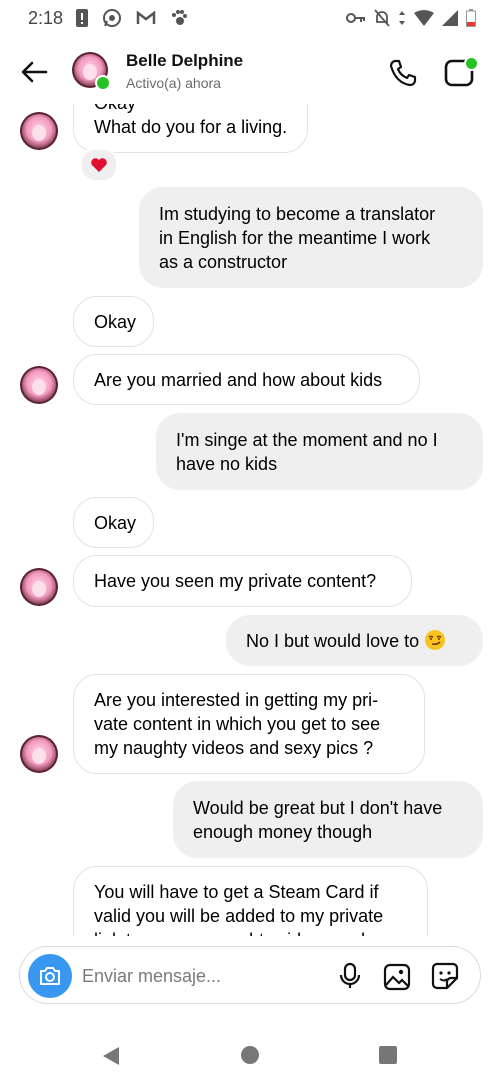 The width and height of the screenshot is (500, 1084). Describe the element at coordinates (46, 18) in the screenshot. I see `status-time: 2:18` at that location.